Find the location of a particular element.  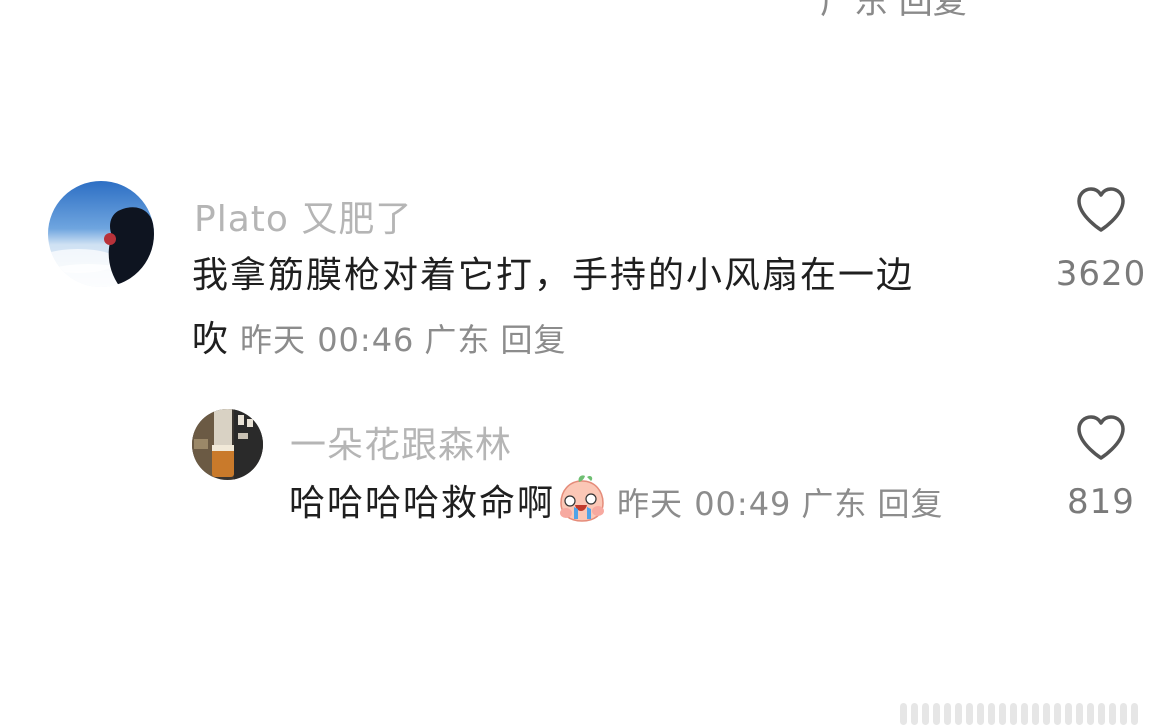

comment-text-line2-row: 吹昨天 00:46 广东 回复 is located at coordinates (602, 340).